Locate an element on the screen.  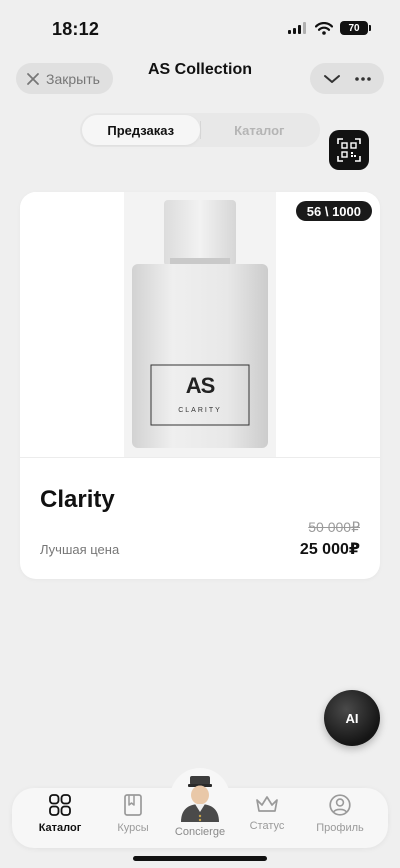
ai-assistant-button: AI is located at coordinates (352, 718).